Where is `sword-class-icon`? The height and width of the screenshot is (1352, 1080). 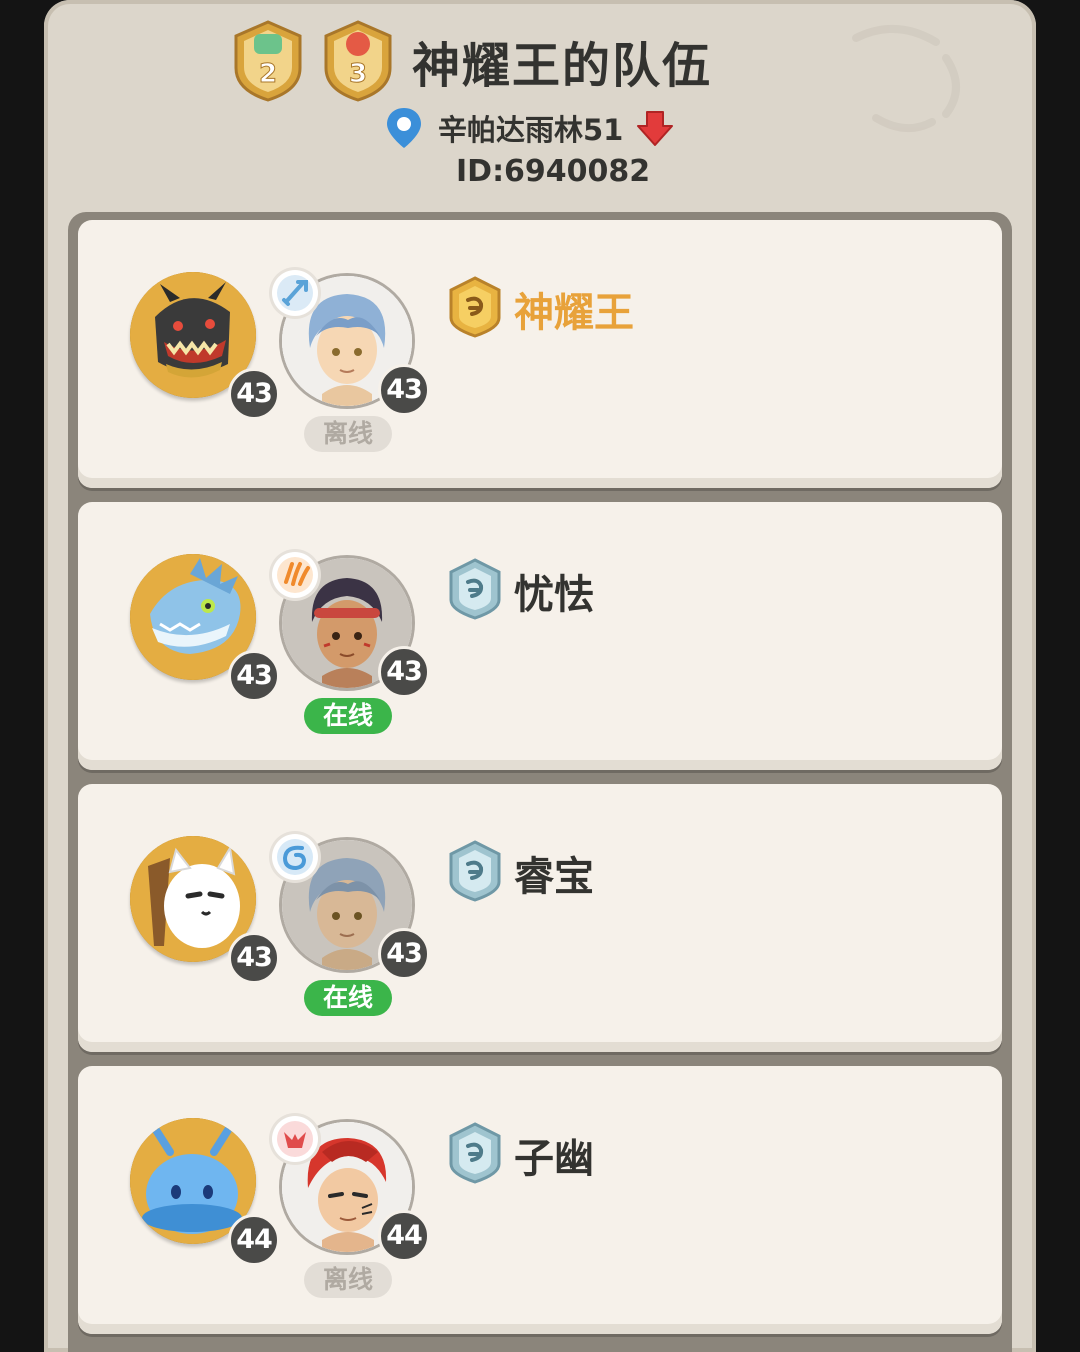
sword-class-icon is located at coordinates (295, 293).